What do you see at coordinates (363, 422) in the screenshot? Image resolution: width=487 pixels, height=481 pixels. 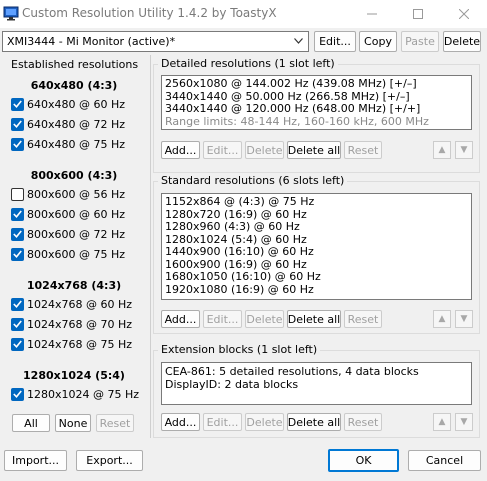 I see `extension-reset-button: Reset` at bounding box center [363, 422].